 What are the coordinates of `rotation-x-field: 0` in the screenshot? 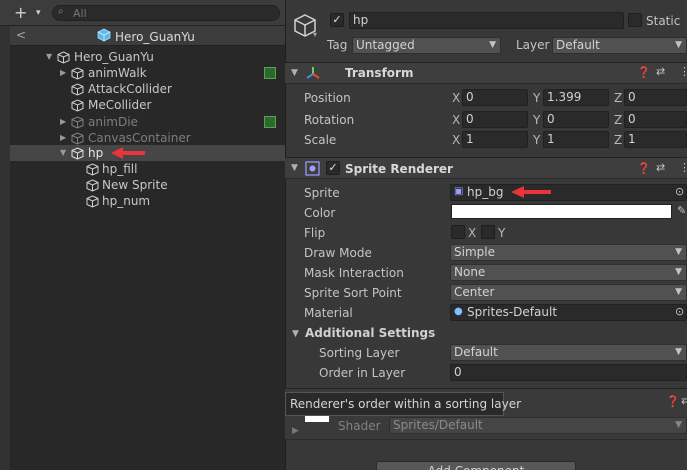 It's located at (495, 119).